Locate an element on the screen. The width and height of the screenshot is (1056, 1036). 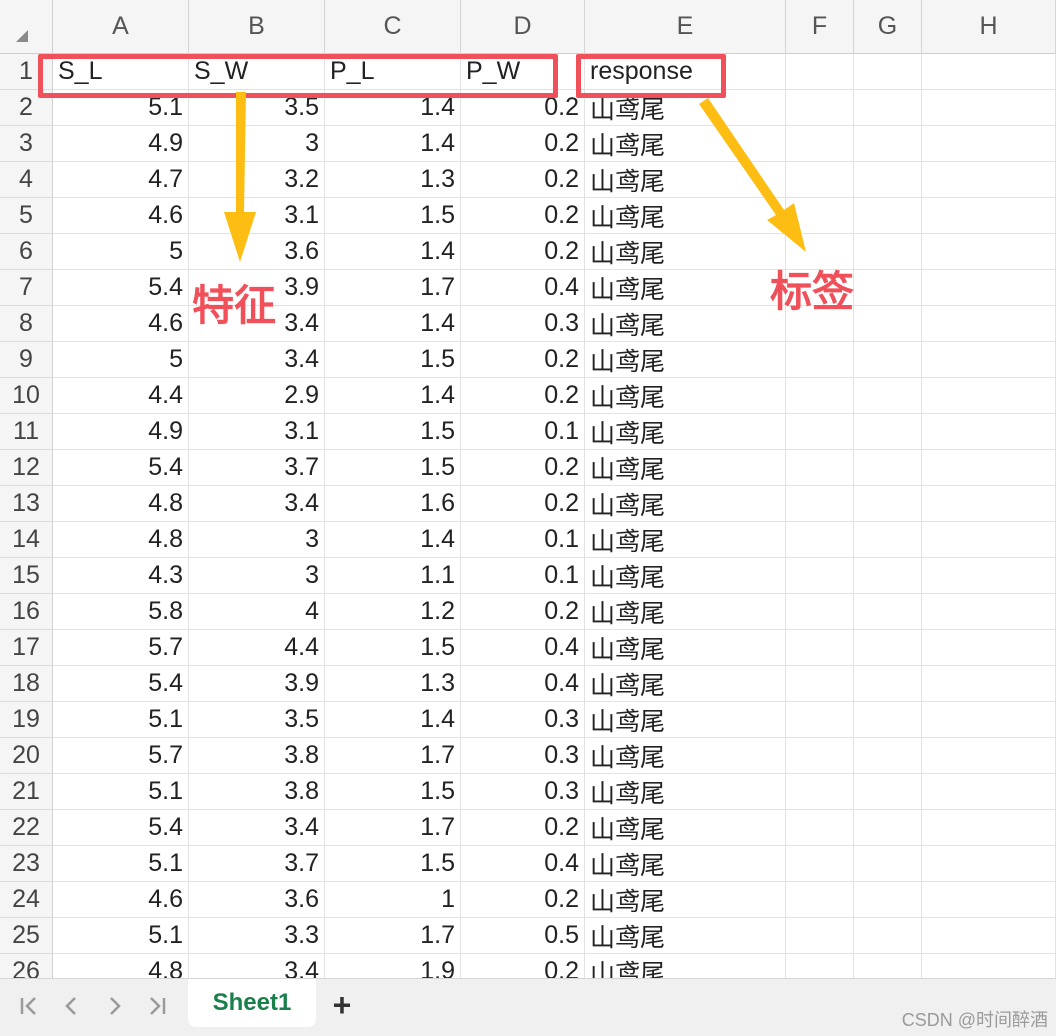
label-annotation: 标签 is located at coordinates (812, 291).